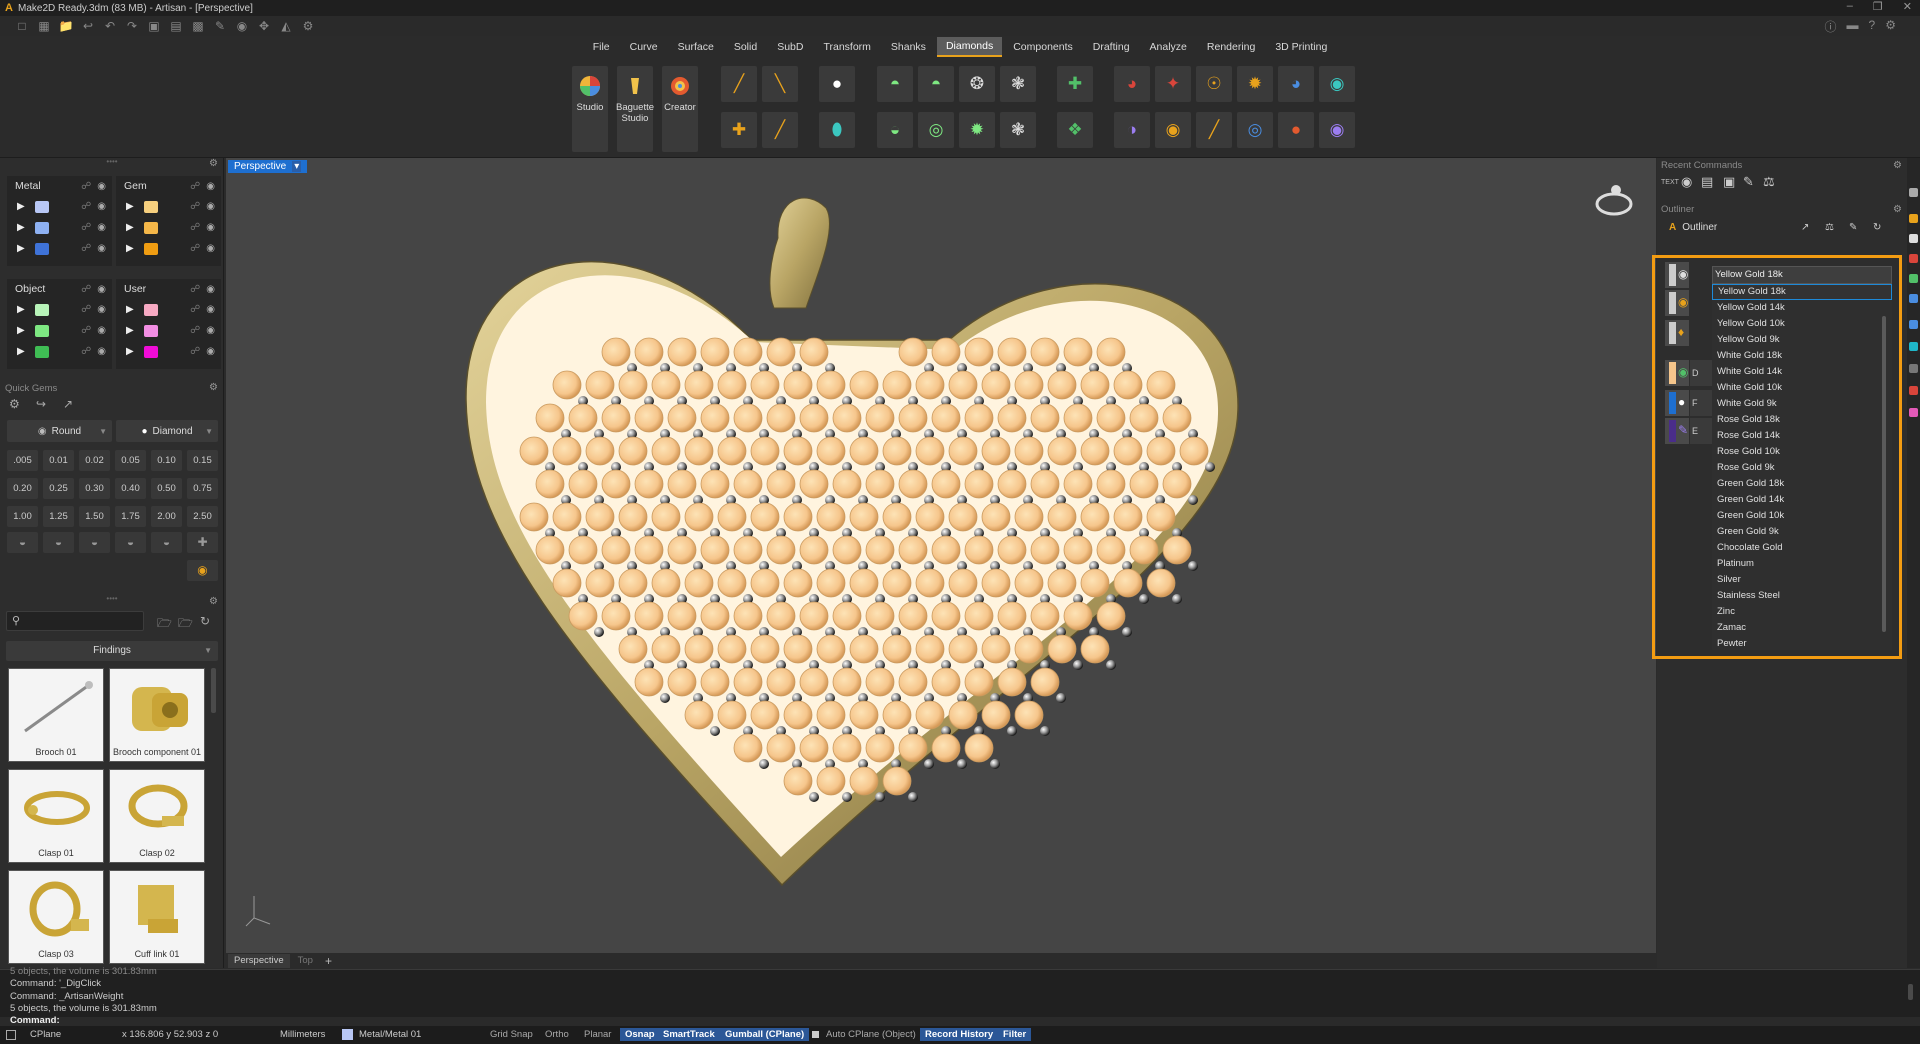 This screenshot has width=1920, height=1044. Describe the element at coordinates (213, 601) in the screenshot. I see `gear-icon: ⚙` at that location.